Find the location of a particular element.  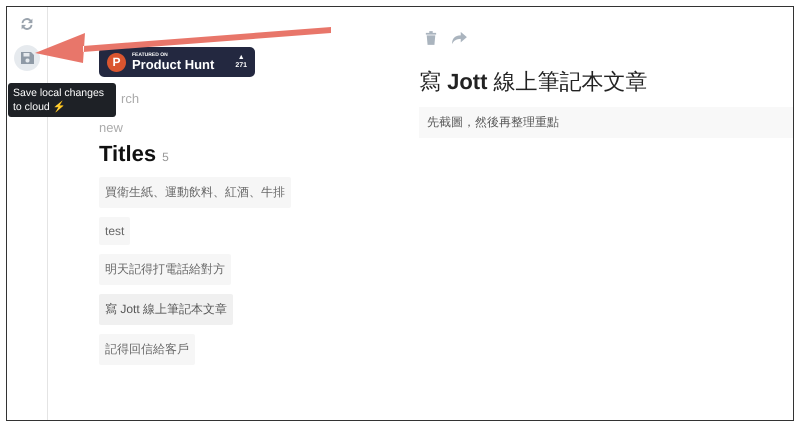

note-title-item: 買衛生紙、運動飲料、紅酒、牛排 is located at coordinates (195, 192).